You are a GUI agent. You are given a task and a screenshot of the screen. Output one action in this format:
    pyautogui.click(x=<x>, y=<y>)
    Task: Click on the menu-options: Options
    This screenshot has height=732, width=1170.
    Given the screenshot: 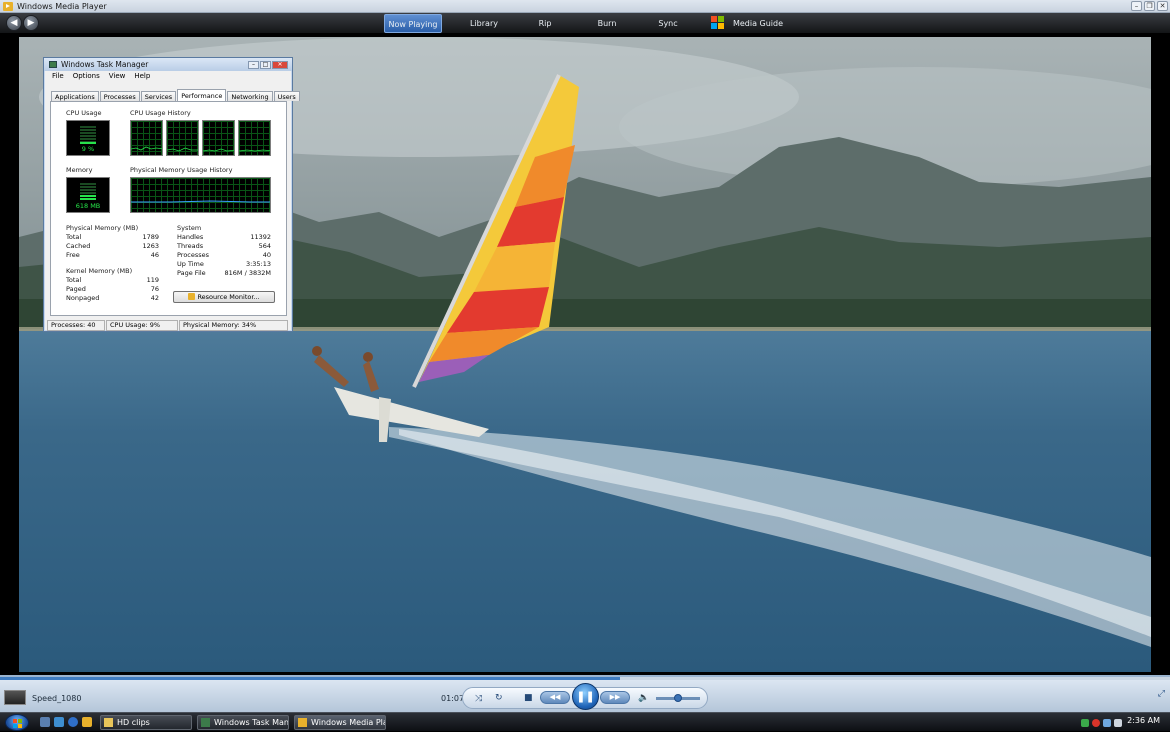 What is the action you would take?
    pyautogui.click(x=86, y=76)
    